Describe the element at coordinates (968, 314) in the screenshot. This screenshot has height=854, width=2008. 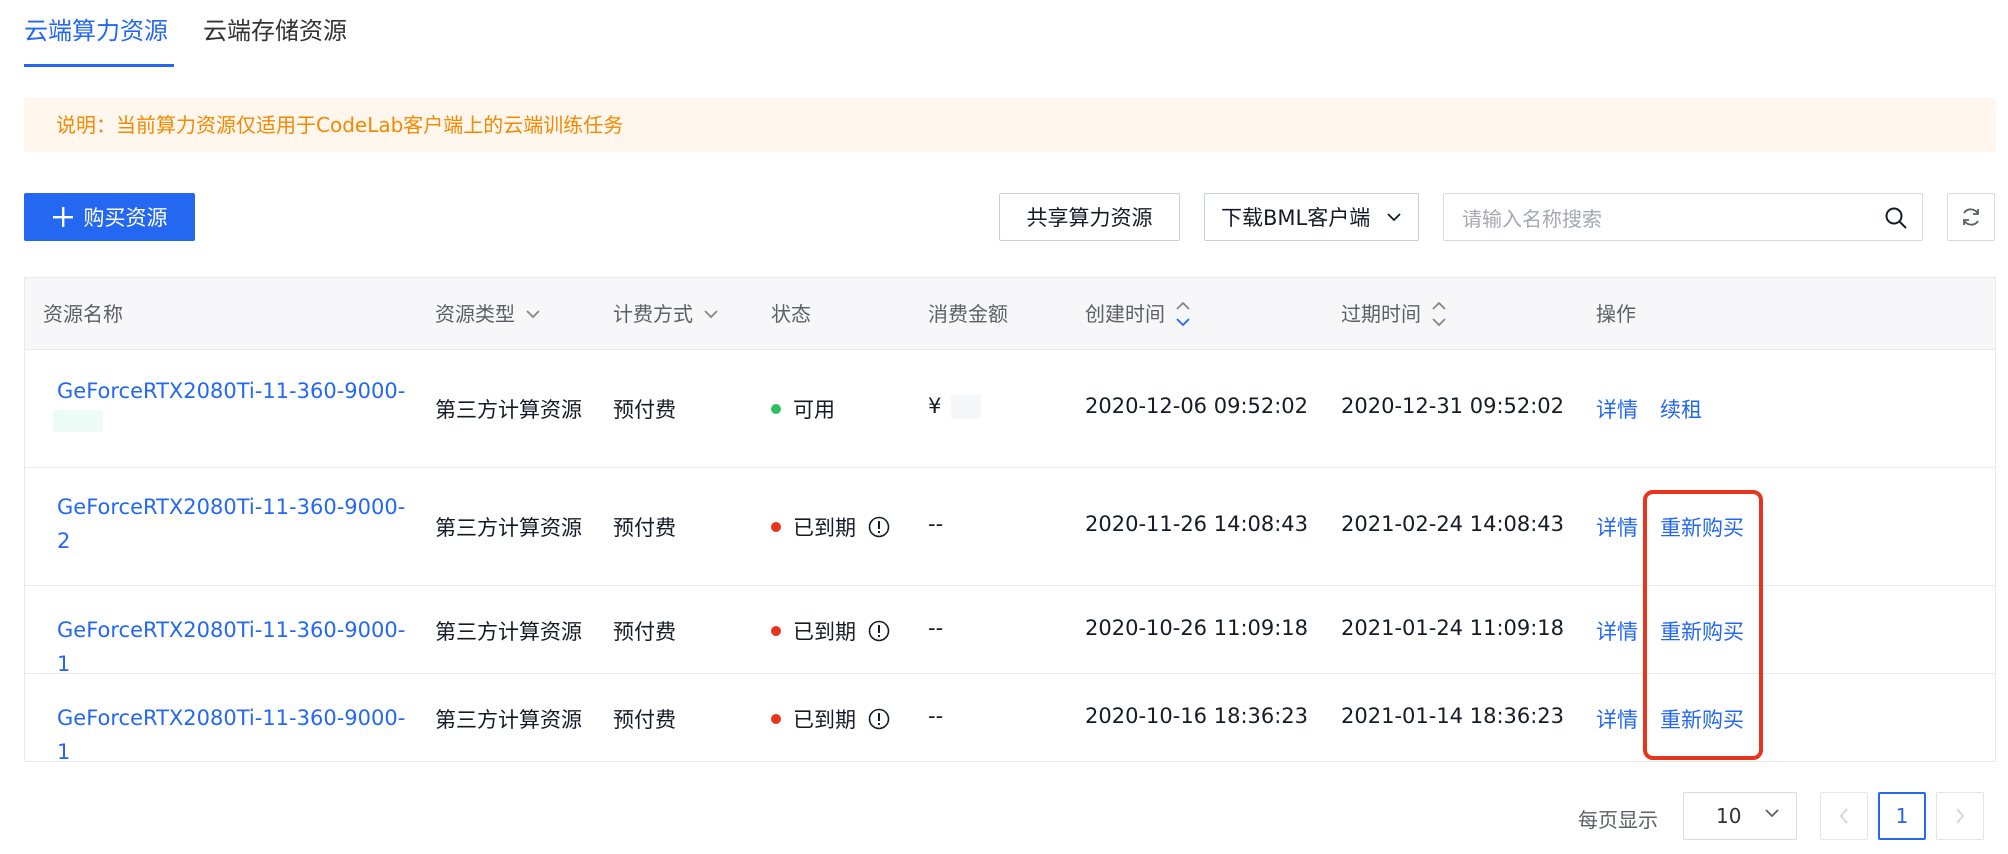
I see `header-amount: 消费金额` at that location.